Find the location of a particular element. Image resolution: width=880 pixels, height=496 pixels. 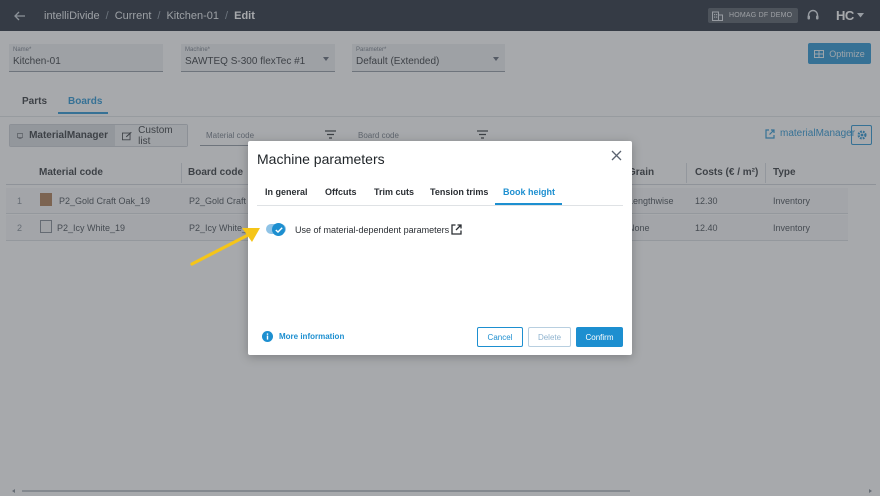

confirm-button: Confirm is located at coordinates (599, 337).